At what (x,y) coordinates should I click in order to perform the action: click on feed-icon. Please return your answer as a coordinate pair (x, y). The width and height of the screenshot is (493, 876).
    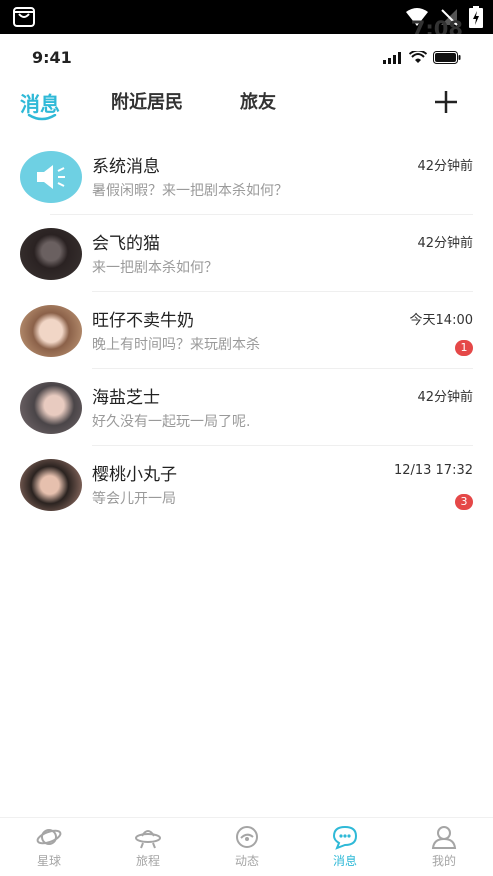
    Looking at the image, I should click on (247, 837).